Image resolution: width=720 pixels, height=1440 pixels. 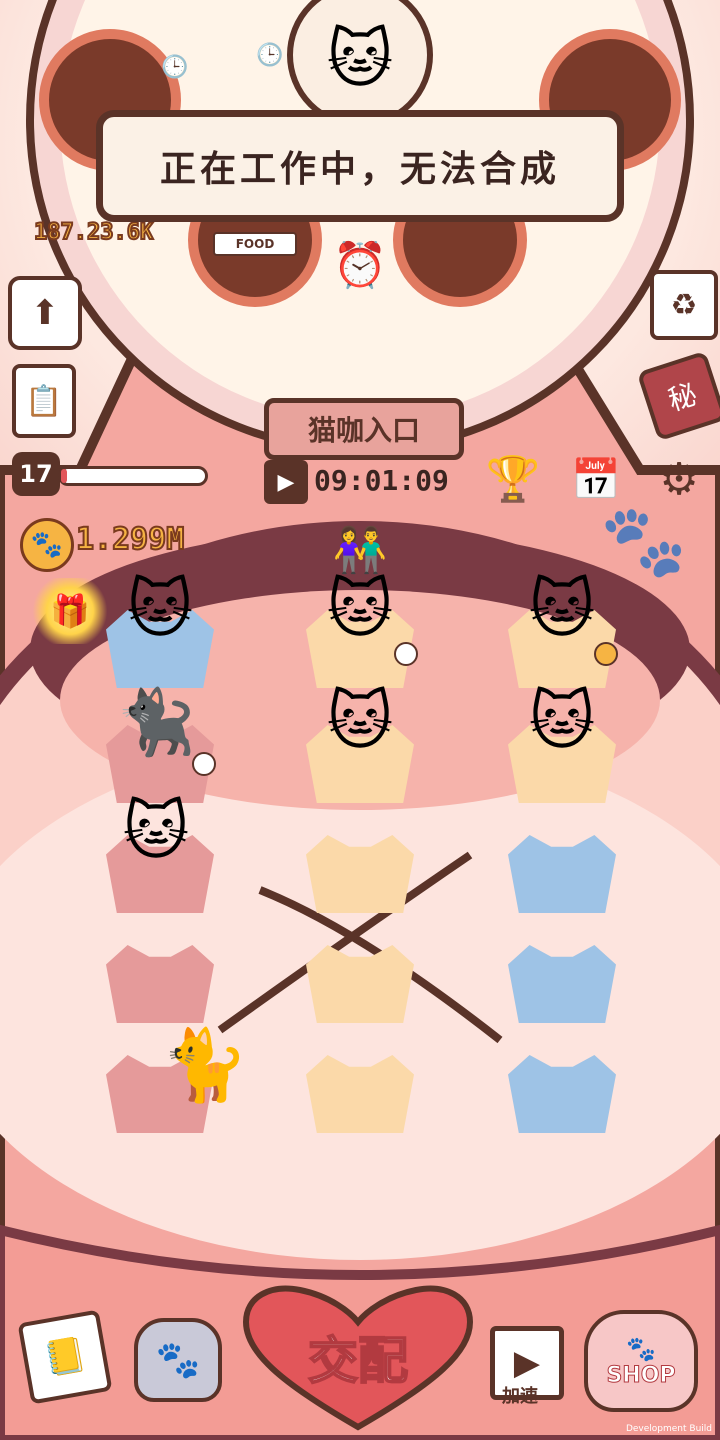 I want to click on cat-bag-icon: 🐾, so click(x=178, y=1360).